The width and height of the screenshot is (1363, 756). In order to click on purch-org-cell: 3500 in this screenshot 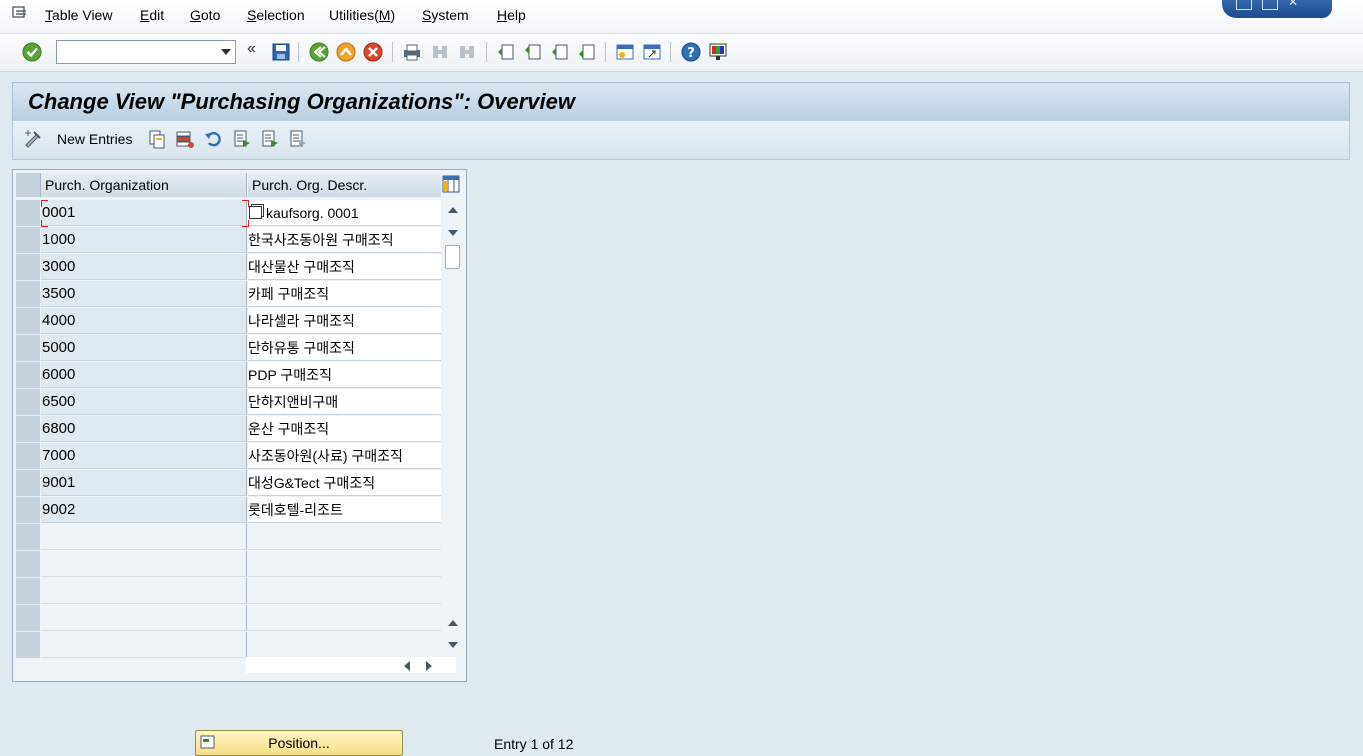, I will do `click(144, 294)`.